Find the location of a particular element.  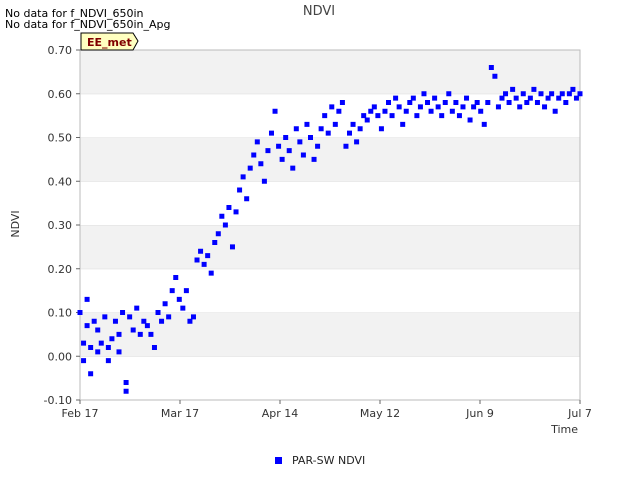

y-tick-label: 0.70 is located at coordinates (60, 50).